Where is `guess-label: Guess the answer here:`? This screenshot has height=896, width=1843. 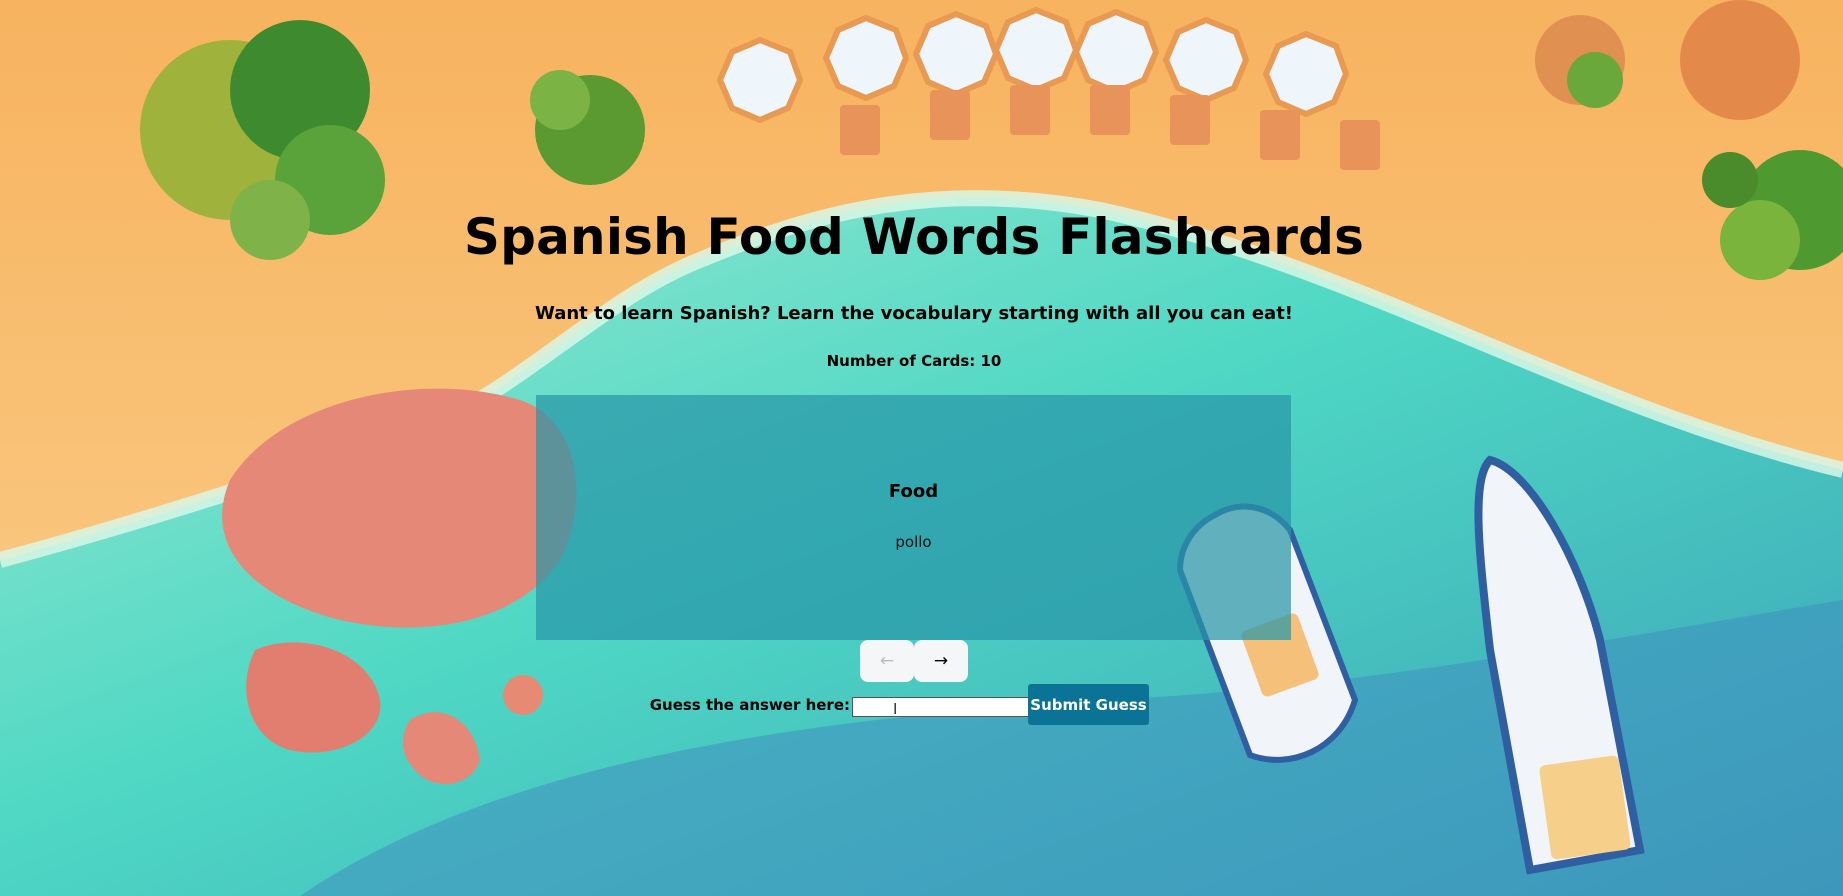 guess-label: Guess the answer here: is located at coordinates (749, 705).